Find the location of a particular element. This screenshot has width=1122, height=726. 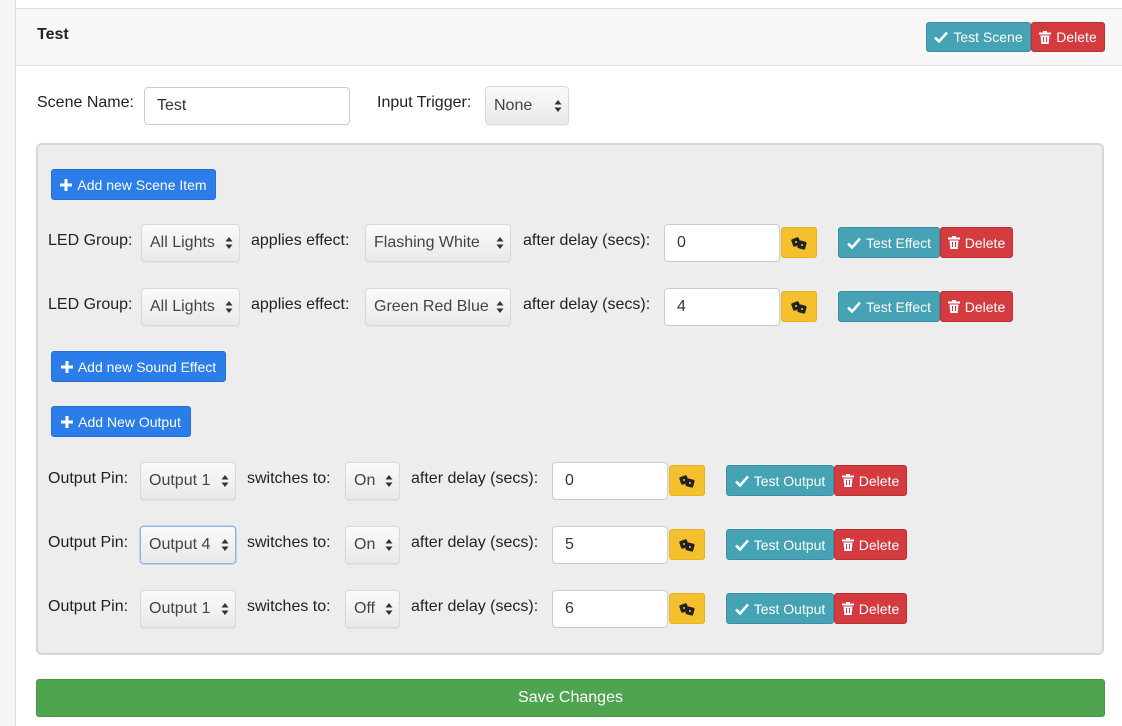

effect-select: Flashing White is located at coordinates (438, 243).